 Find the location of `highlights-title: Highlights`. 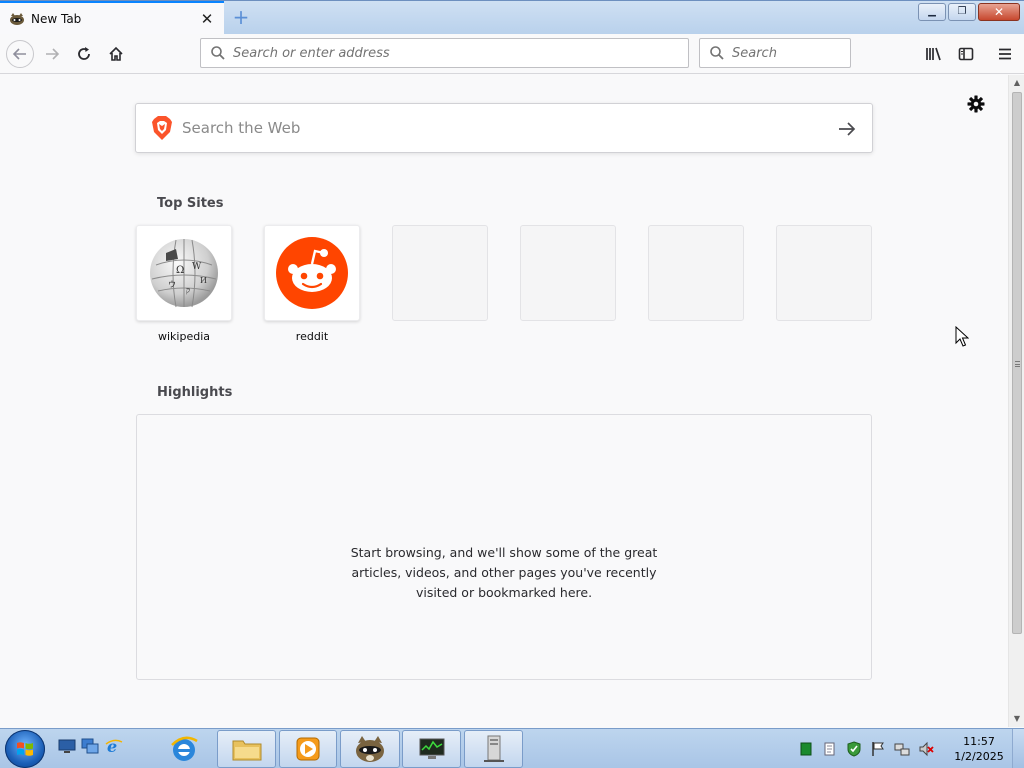

highlights-title: Highlights is located at coordinates (195, 392).